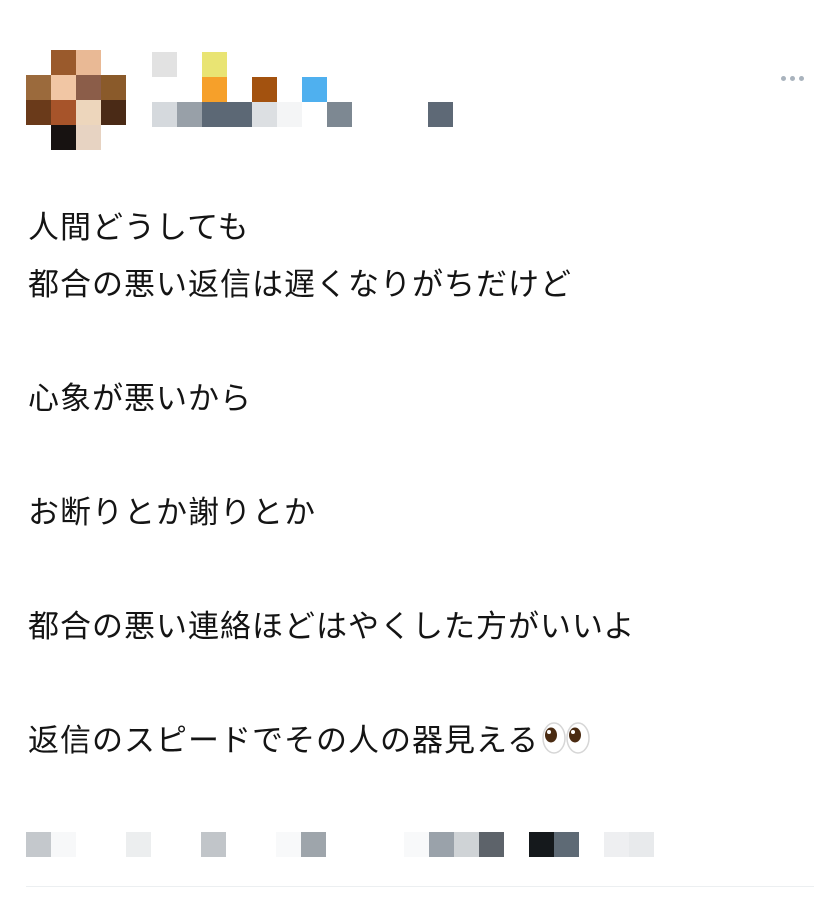  I want to click on post-line: 都合の悪い返信は遅くなりがちだけど, so click(300, 285).